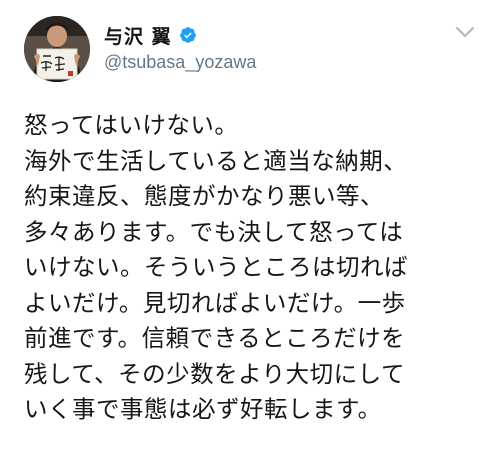 Image resolution: width=500 pixels, height=460 pixels. I want to click on tweet-text-line: 残して、その少数をより大切にして, so click(214, 373).